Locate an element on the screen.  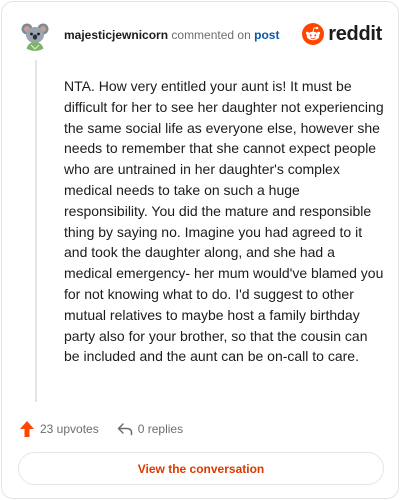
avatar is located at coordinates (35, 35).